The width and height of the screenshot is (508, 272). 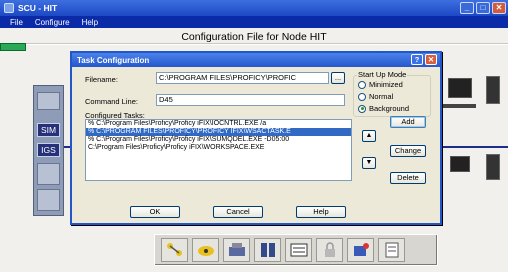 I want to click on dialog-title: Task Configuration, so click(x=113, y=60).